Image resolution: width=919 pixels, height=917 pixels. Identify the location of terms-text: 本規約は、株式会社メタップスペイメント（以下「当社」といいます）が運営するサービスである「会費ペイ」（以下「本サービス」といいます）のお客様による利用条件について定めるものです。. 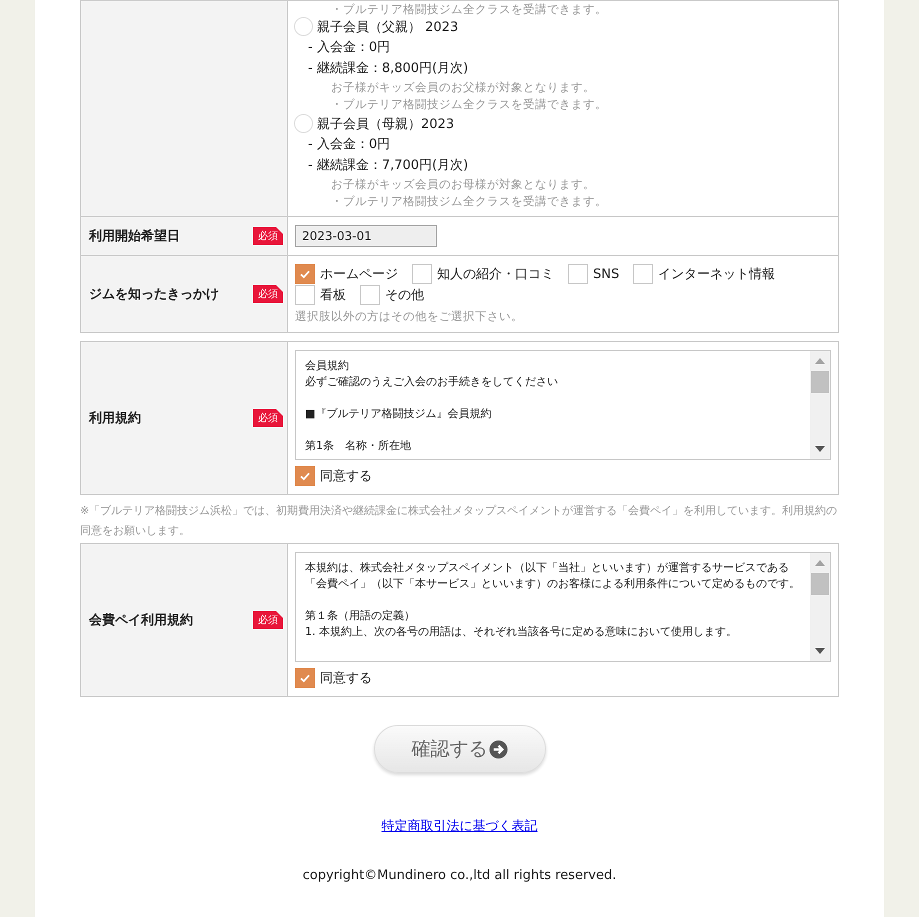
(553, 576).